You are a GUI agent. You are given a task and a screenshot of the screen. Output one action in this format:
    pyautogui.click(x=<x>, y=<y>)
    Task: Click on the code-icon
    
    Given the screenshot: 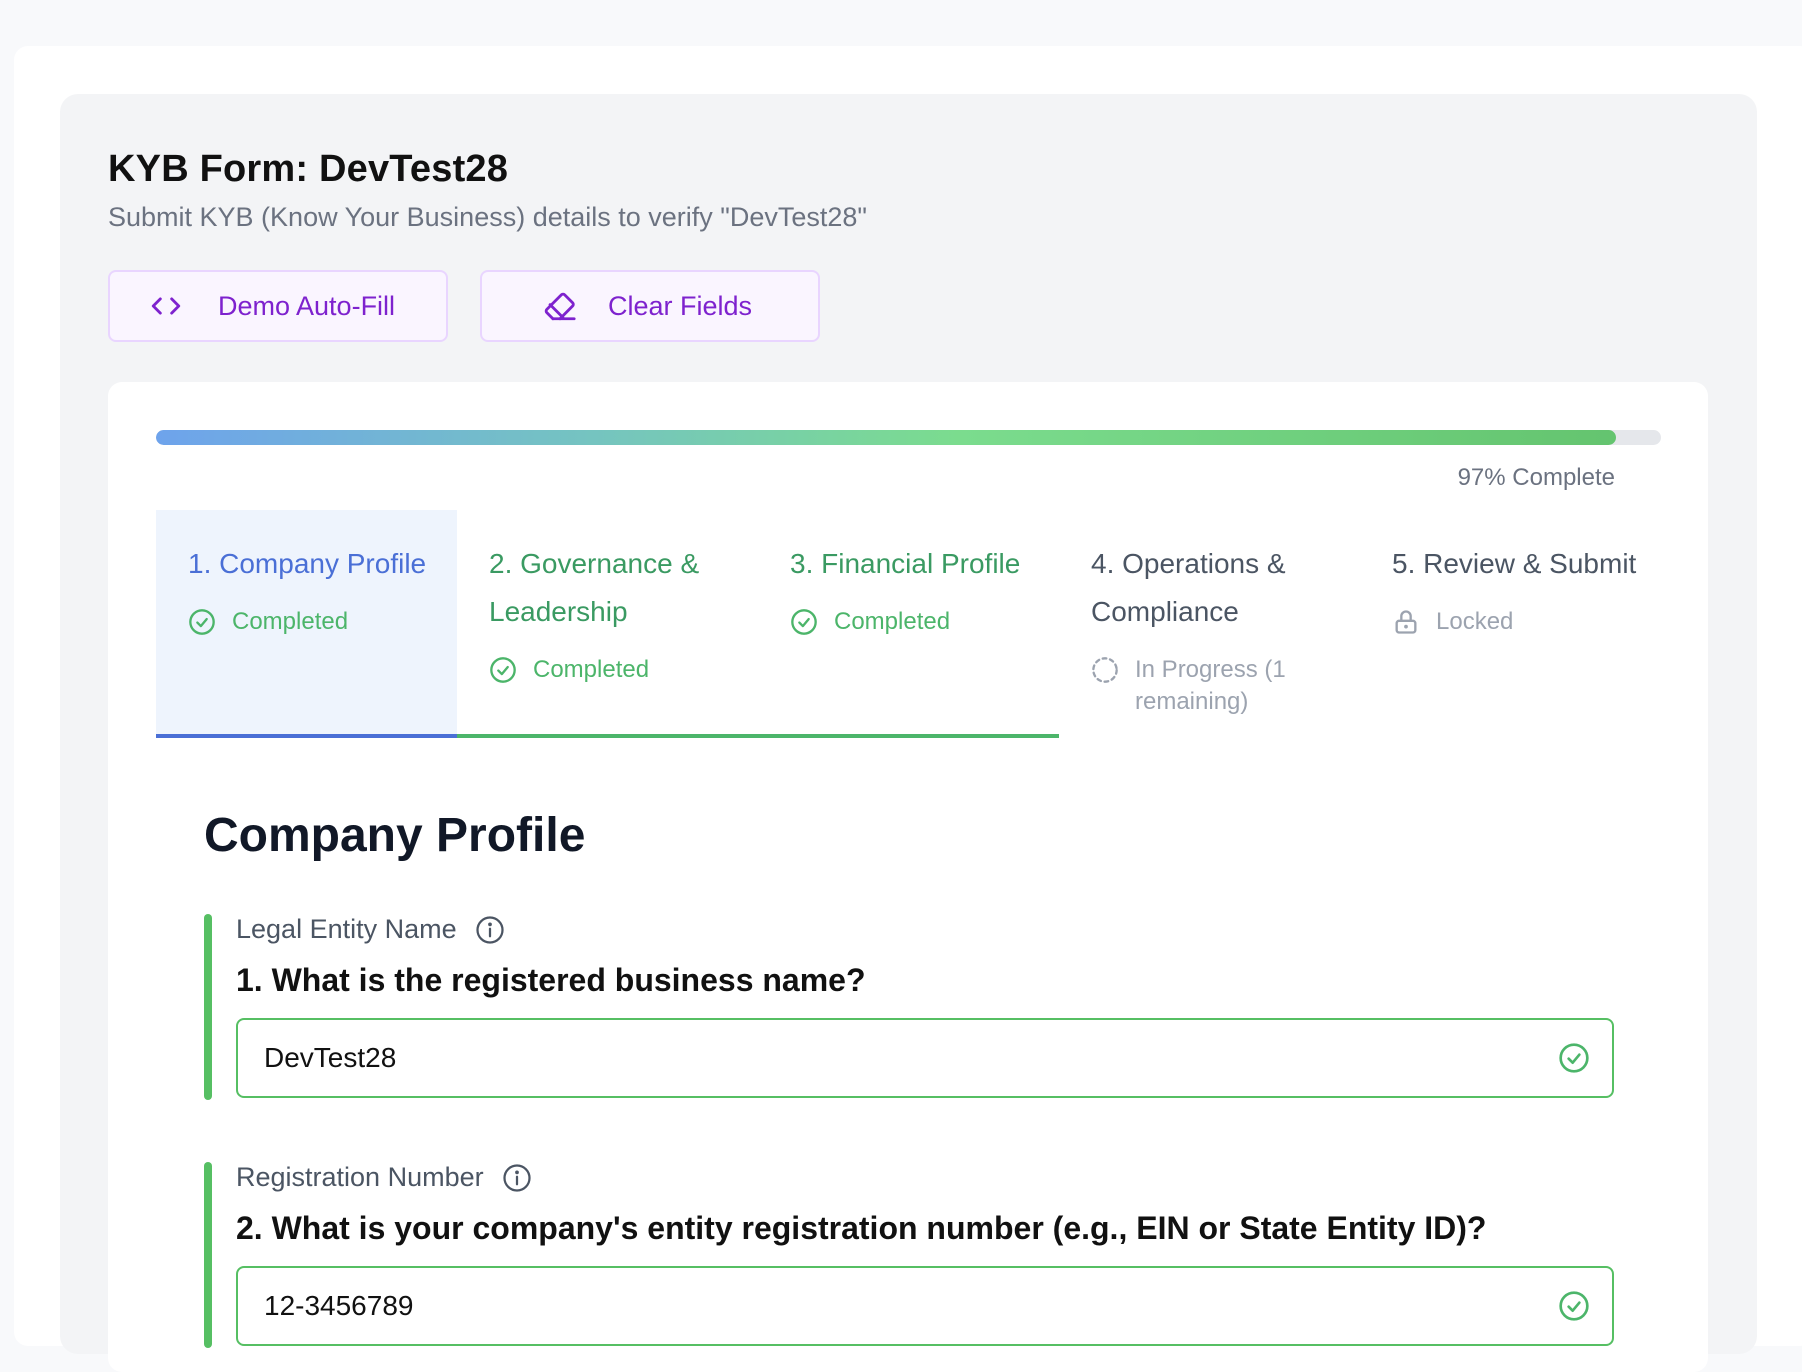 What is the action you would take?
    pyautogui.click(x=166, y=306)
    